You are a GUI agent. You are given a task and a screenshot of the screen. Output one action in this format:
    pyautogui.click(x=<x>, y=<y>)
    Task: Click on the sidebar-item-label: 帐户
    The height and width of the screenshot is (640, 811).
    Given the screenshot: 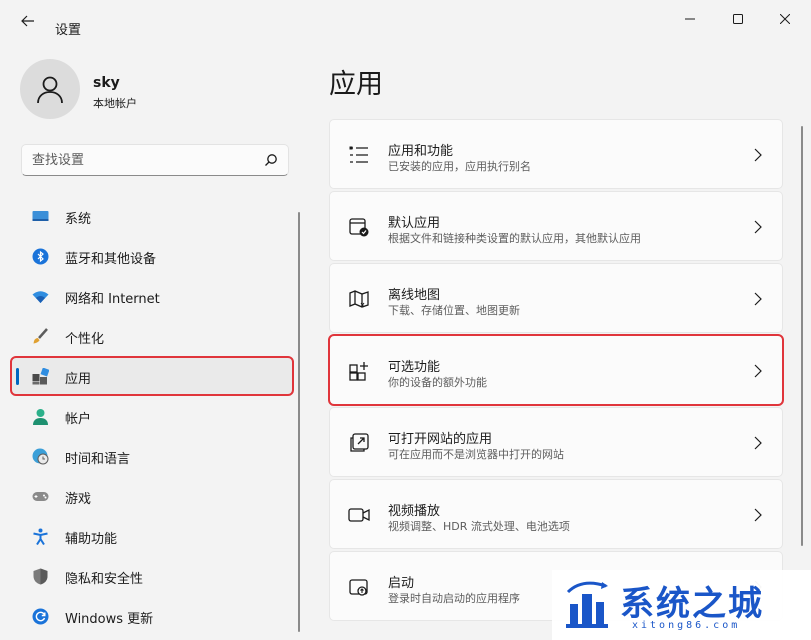 What is the action you would take?
    pyautogui.click(x=78, y=419)
    